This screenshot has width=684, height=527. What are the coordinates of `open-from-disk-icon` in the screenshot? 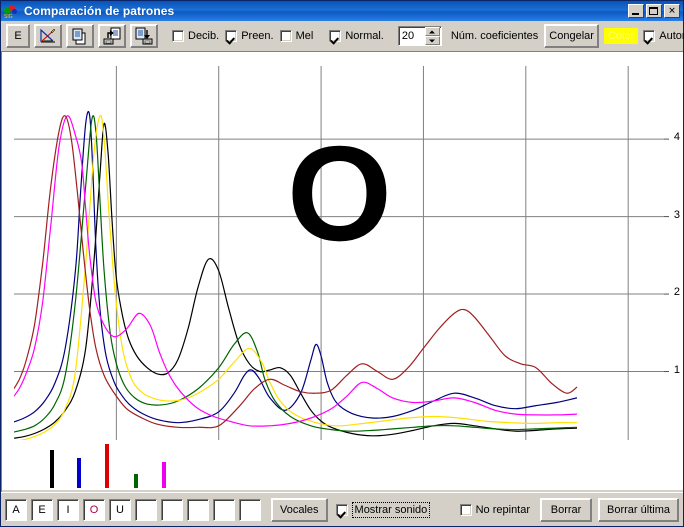 It's located at (112, 36).